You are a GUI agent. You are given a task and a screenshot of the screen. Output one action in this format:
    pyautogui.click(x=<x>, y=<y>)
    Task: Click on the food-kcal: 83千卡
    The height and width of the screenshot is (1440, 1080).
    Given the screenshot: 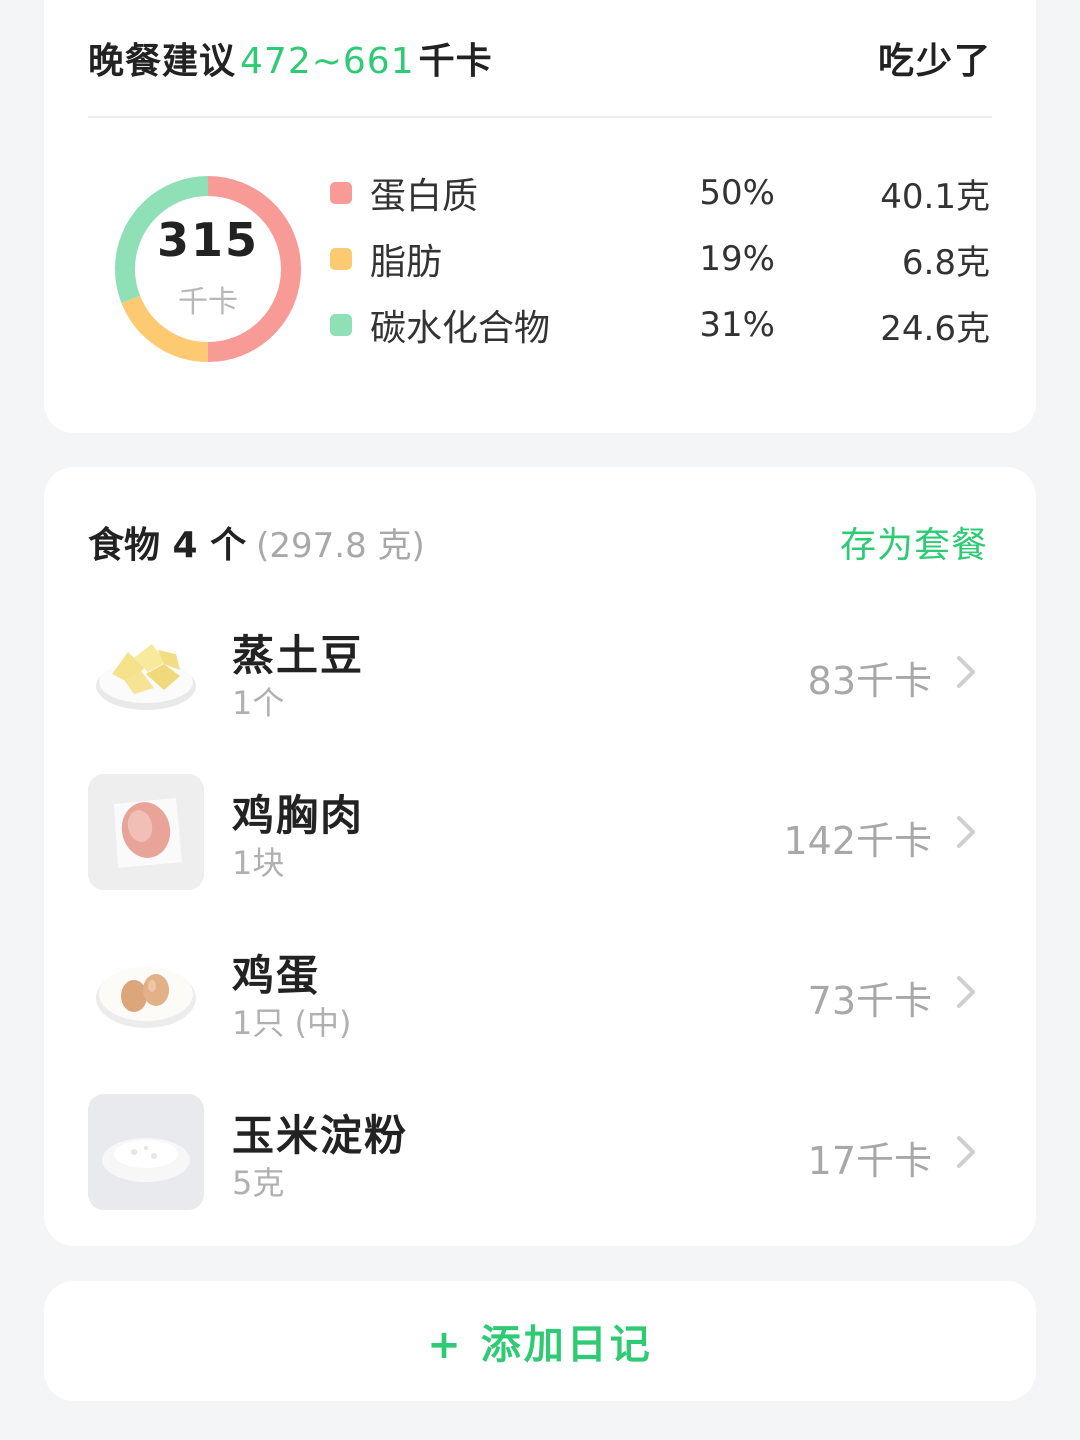 What is the action you would take?
    pyautogui.click(x=869, y=681)
    